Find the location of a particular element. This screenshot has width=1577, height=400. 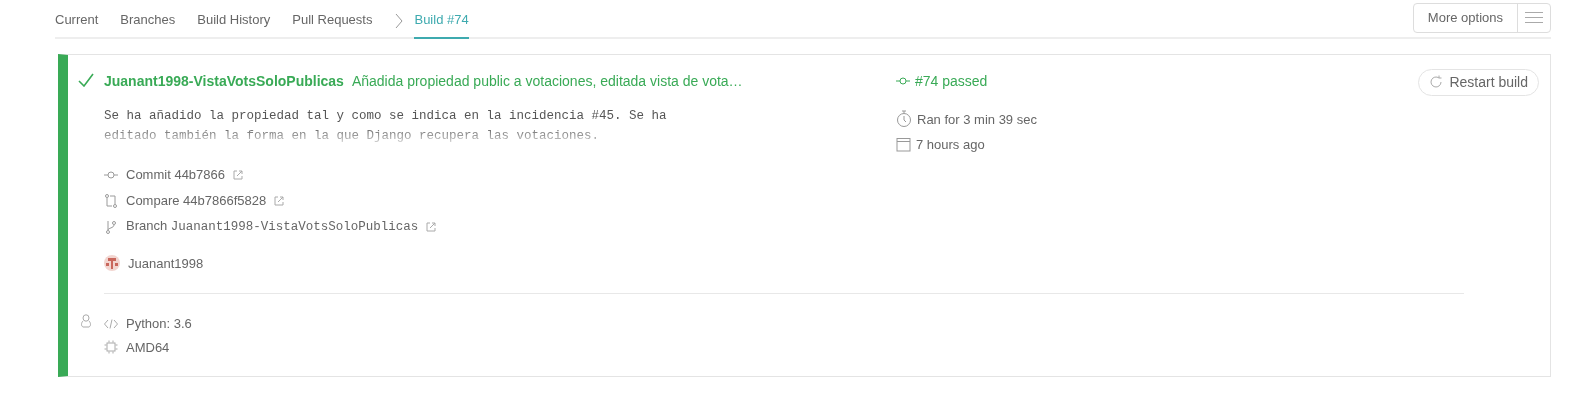

build-link: Compare 44b7866f5828 is located at coordinates (196, 200).